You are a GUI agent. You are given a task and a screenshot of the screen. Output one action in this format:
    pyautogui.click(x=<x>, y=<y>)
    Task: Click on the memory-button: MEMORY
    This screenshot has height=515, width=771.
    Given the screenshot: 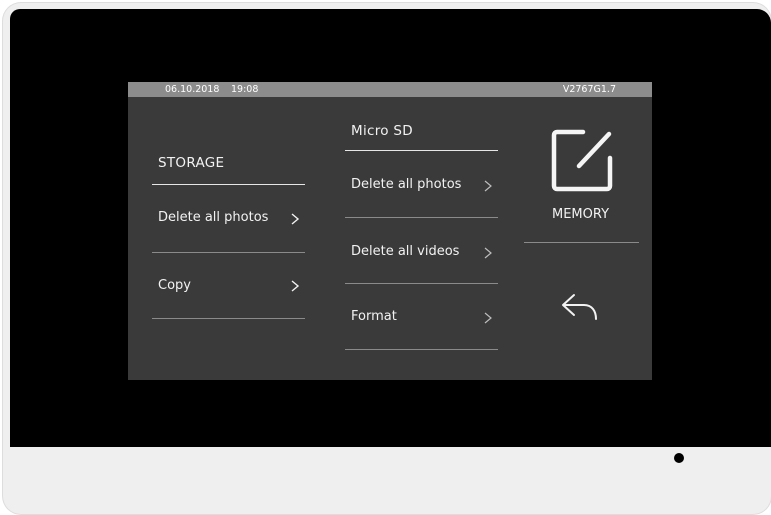 What is the action you would take?
    pyautogui.click(x=581, y=177)
    